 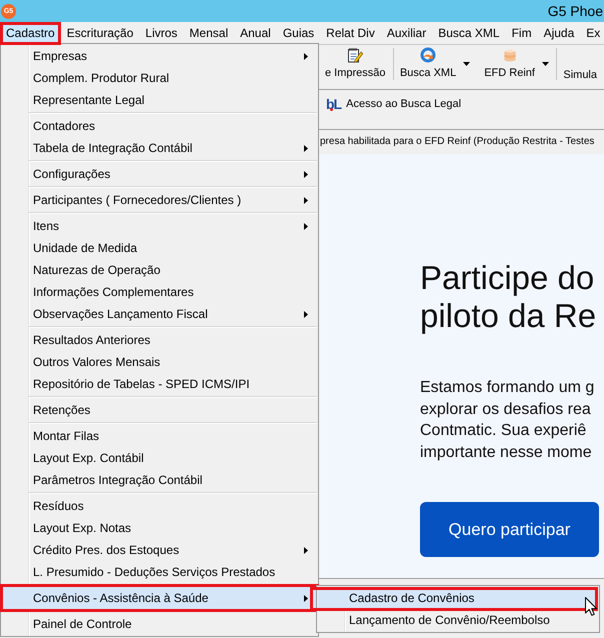 What do you see at coordinates (355, 55) in the screenshot?
I see `notepad-pencil-icon` at bounding box center [355, 55].